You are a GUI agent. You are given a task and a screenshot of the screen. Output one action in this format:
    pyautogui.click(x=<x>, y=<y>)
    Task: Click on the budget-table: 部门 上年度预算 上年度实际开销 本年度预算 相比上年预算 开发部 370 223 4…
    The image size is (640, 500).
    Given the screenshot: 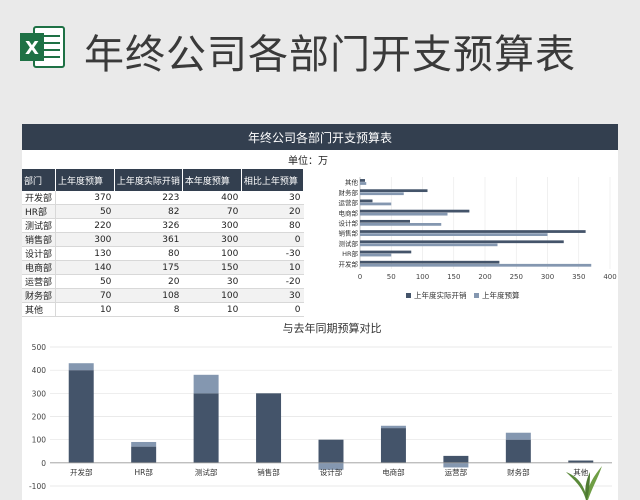 What is the action you would take?
    pyautogui.click(x=163, y=243)
    